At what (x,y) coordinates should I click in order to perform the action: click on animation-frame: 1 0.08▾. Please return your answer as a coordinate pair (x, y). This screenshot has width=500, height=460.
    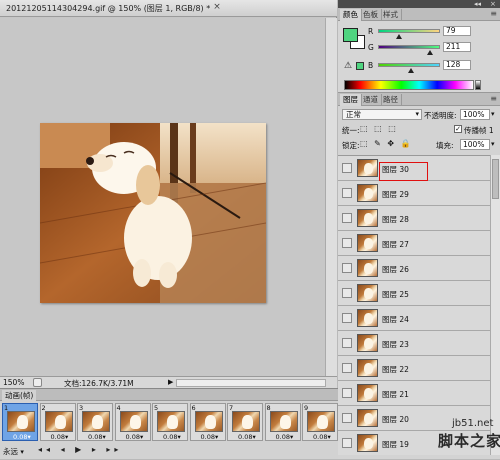
    Looking at the image, I should click on (20, 422).